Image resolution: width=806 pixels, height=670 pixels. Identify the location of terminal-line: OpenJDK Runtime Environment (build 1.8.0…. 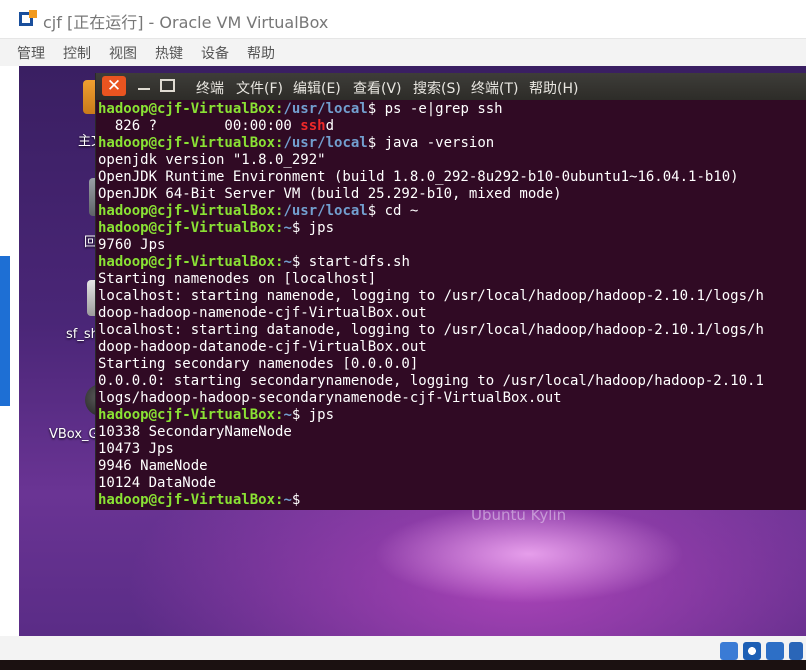
(452, 177).